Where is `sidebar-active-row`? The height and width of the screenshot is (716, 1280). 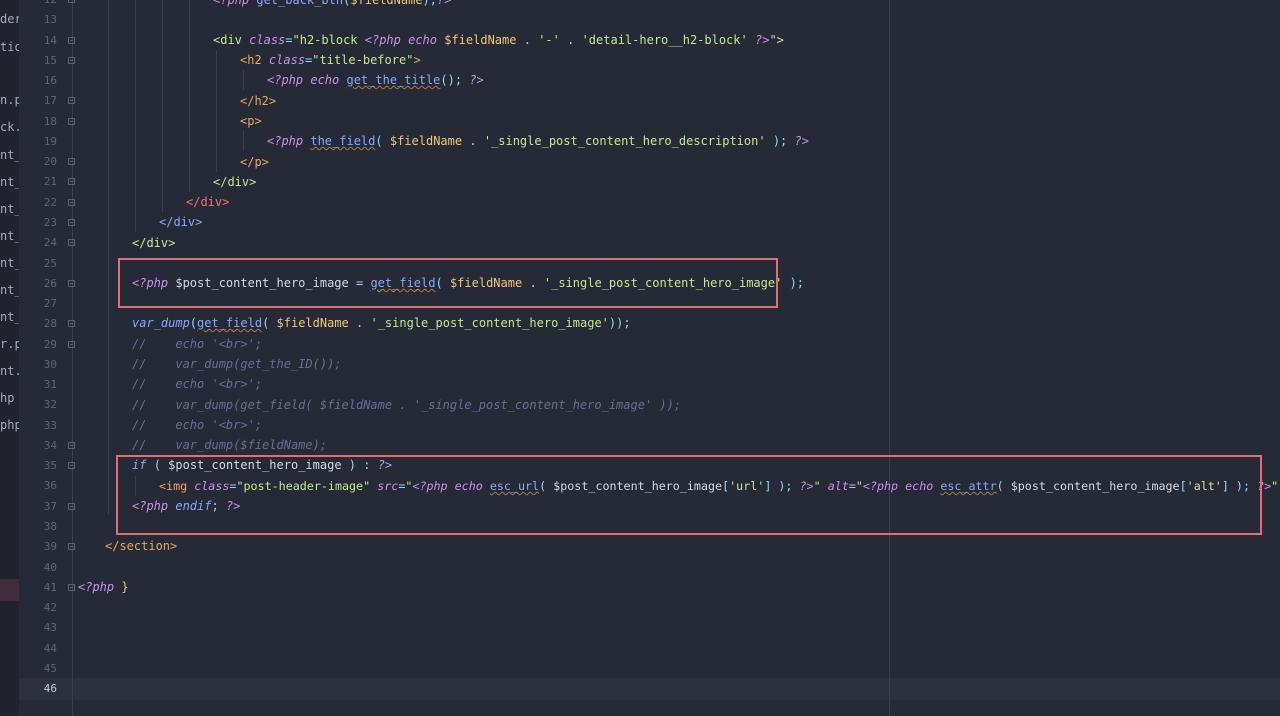 sidebar-active-row is located at coordinates (9, 590).